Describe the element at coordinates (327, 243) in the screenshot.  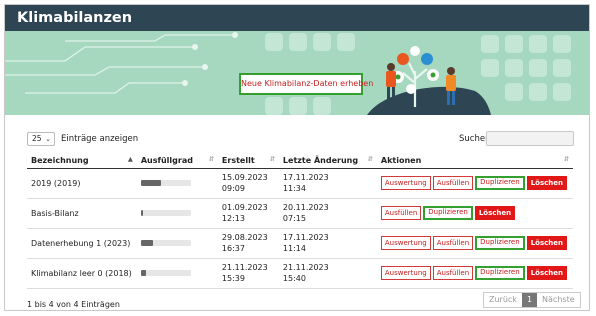
I see `row-changed: 17.11.2023 11:14` at that location.